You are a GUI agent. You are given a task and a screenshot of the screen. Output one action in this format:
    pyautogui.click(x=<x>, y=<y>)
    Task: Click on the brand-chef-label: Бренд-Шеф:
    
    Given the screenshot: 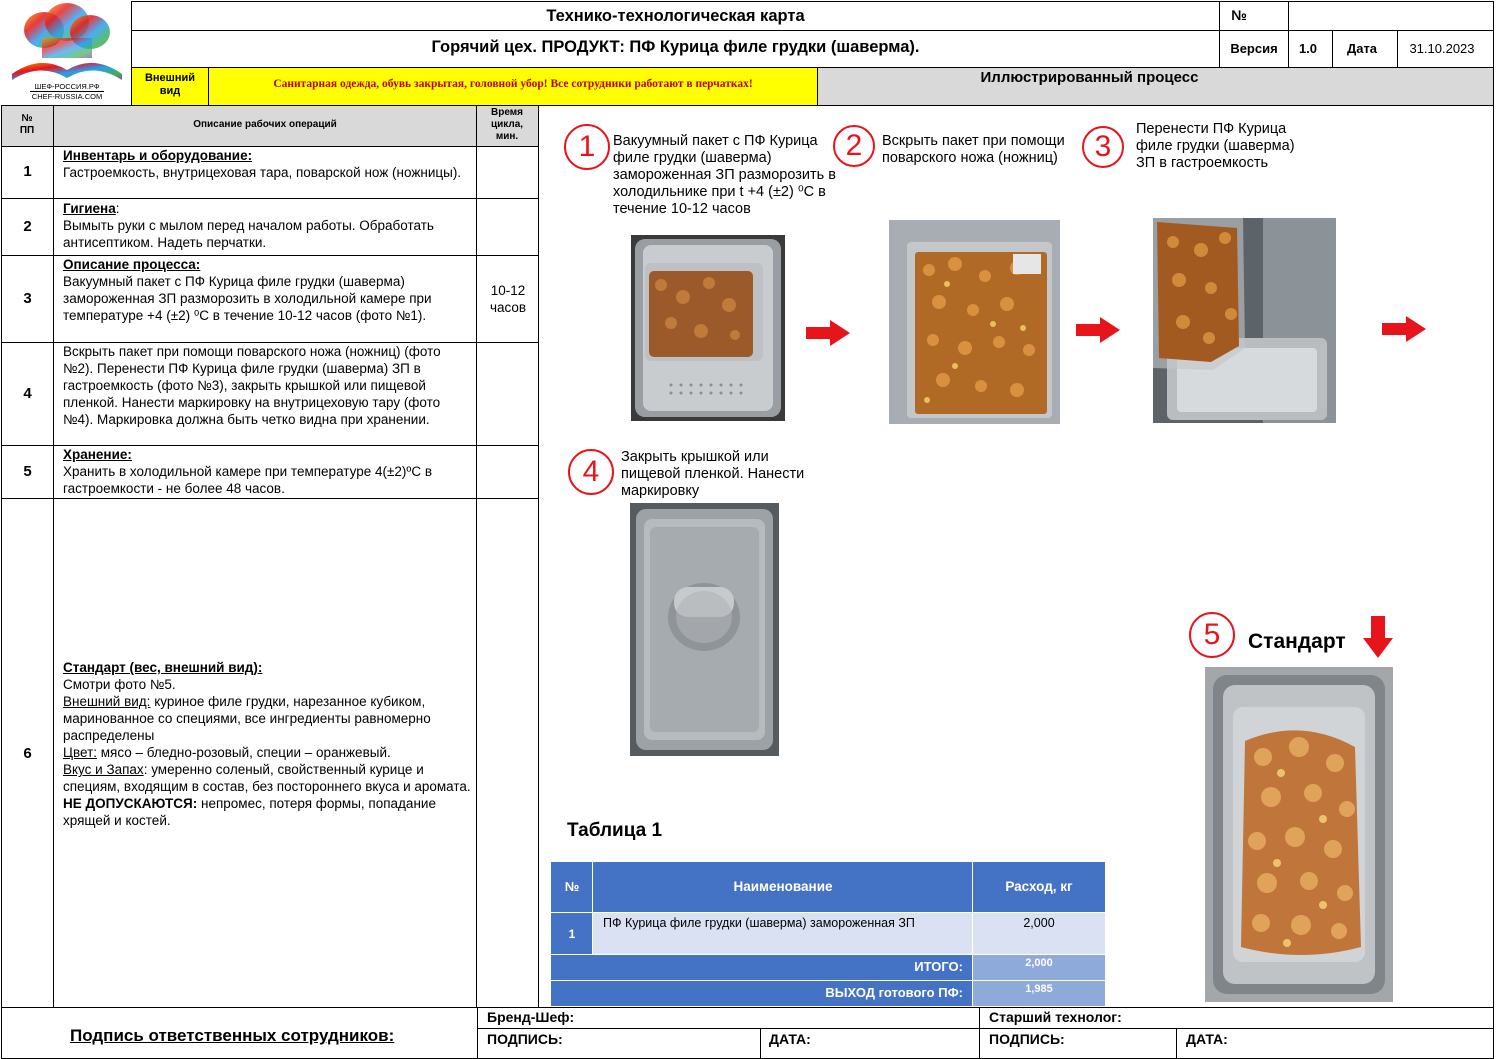 What is the action you would take?
    pyautogui.click(x=531, y=1017)
    